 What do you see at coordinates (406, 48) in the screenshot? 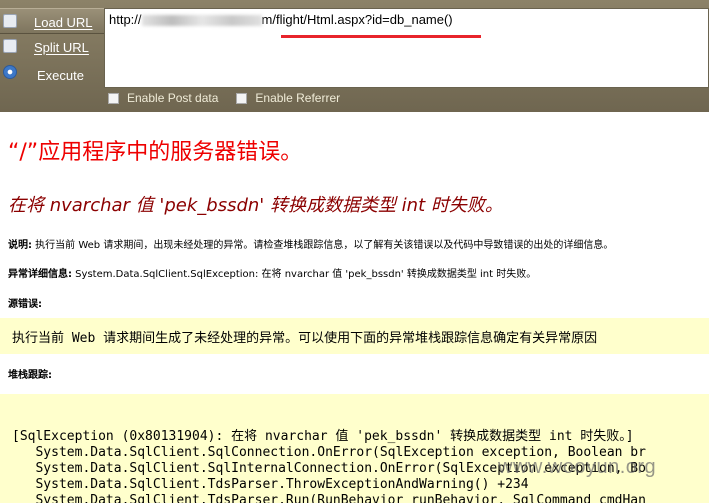
I see `url-textarea: http:// m/flight/Html.aspx?id=db_name()` at bounding box center [406, 48].